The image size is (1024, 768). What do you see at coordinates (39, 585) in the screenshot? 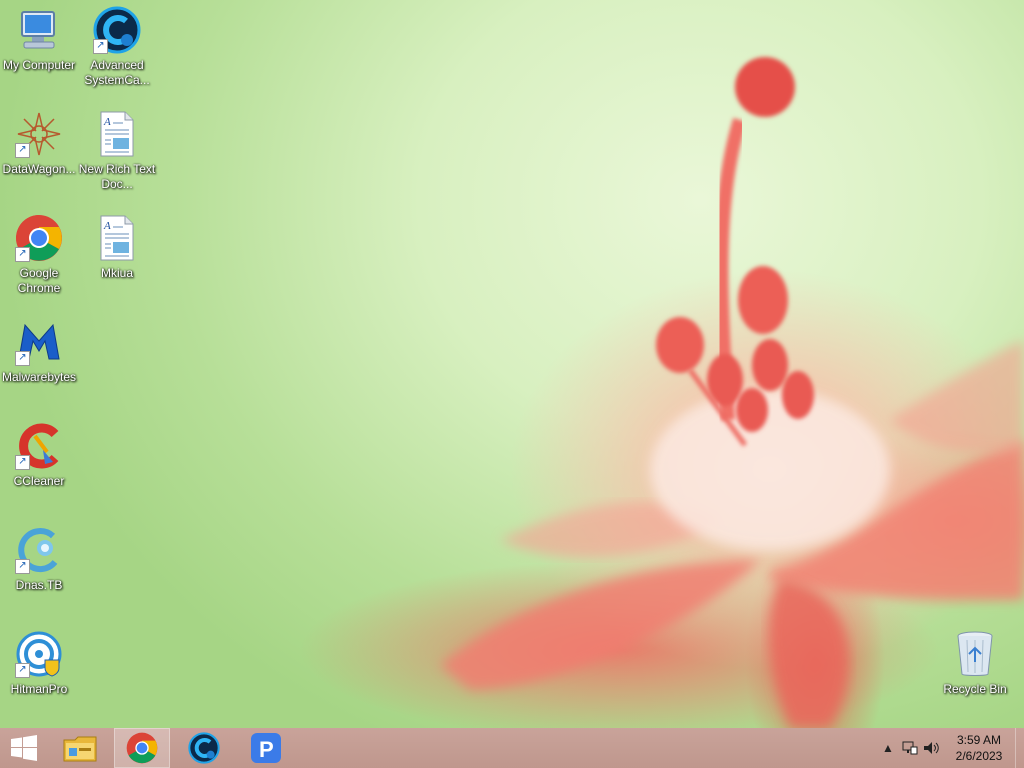
I see `desktop-icon-label: Dnas.TB` at bounding box center [39, 585].